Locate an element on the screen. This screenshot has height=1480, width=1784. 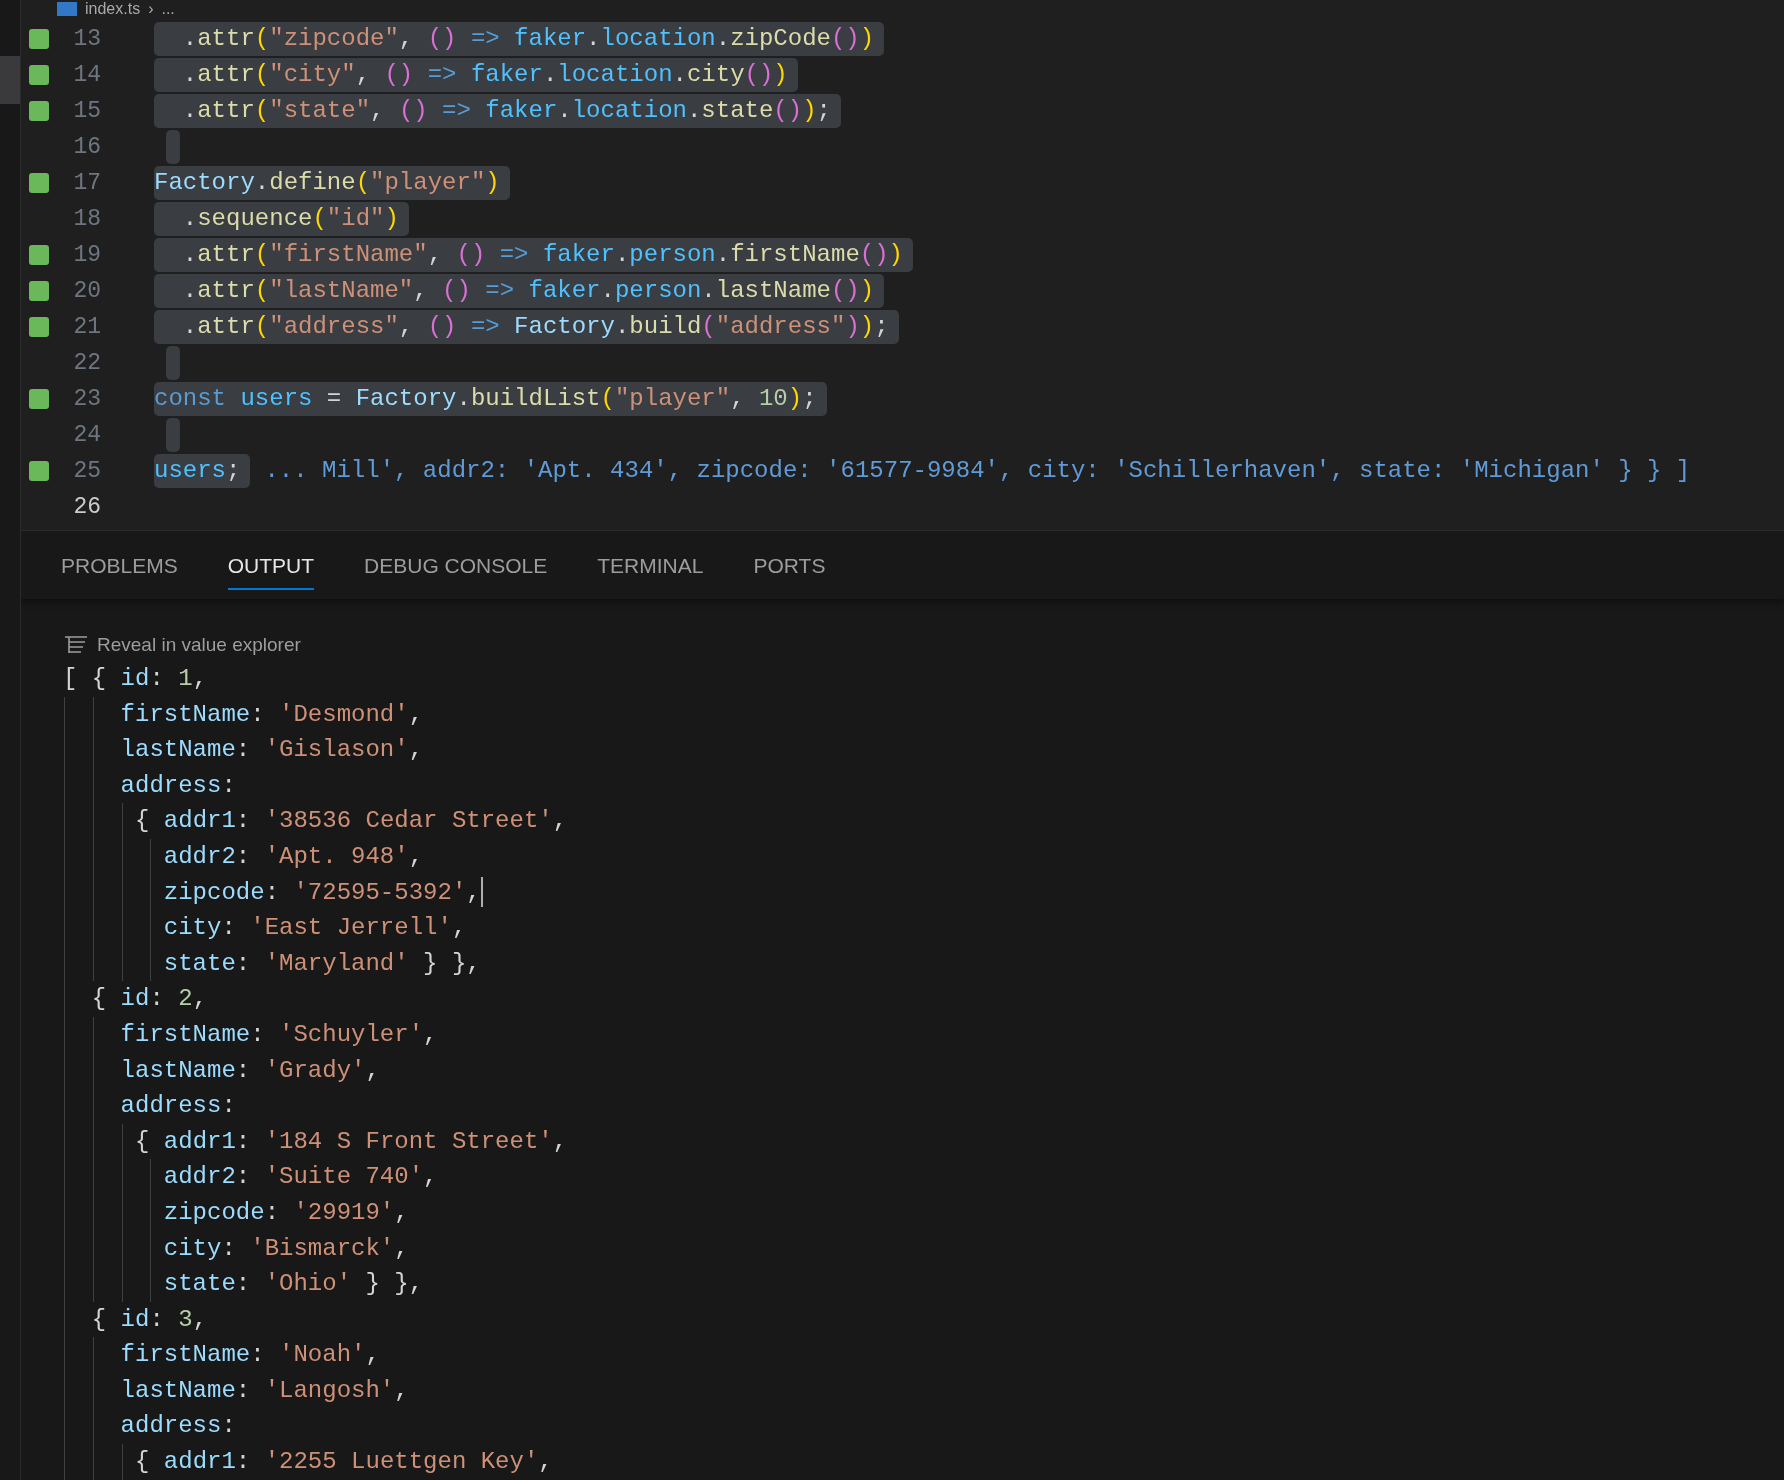
line-number: 25 is located at coordinates (86, 471).